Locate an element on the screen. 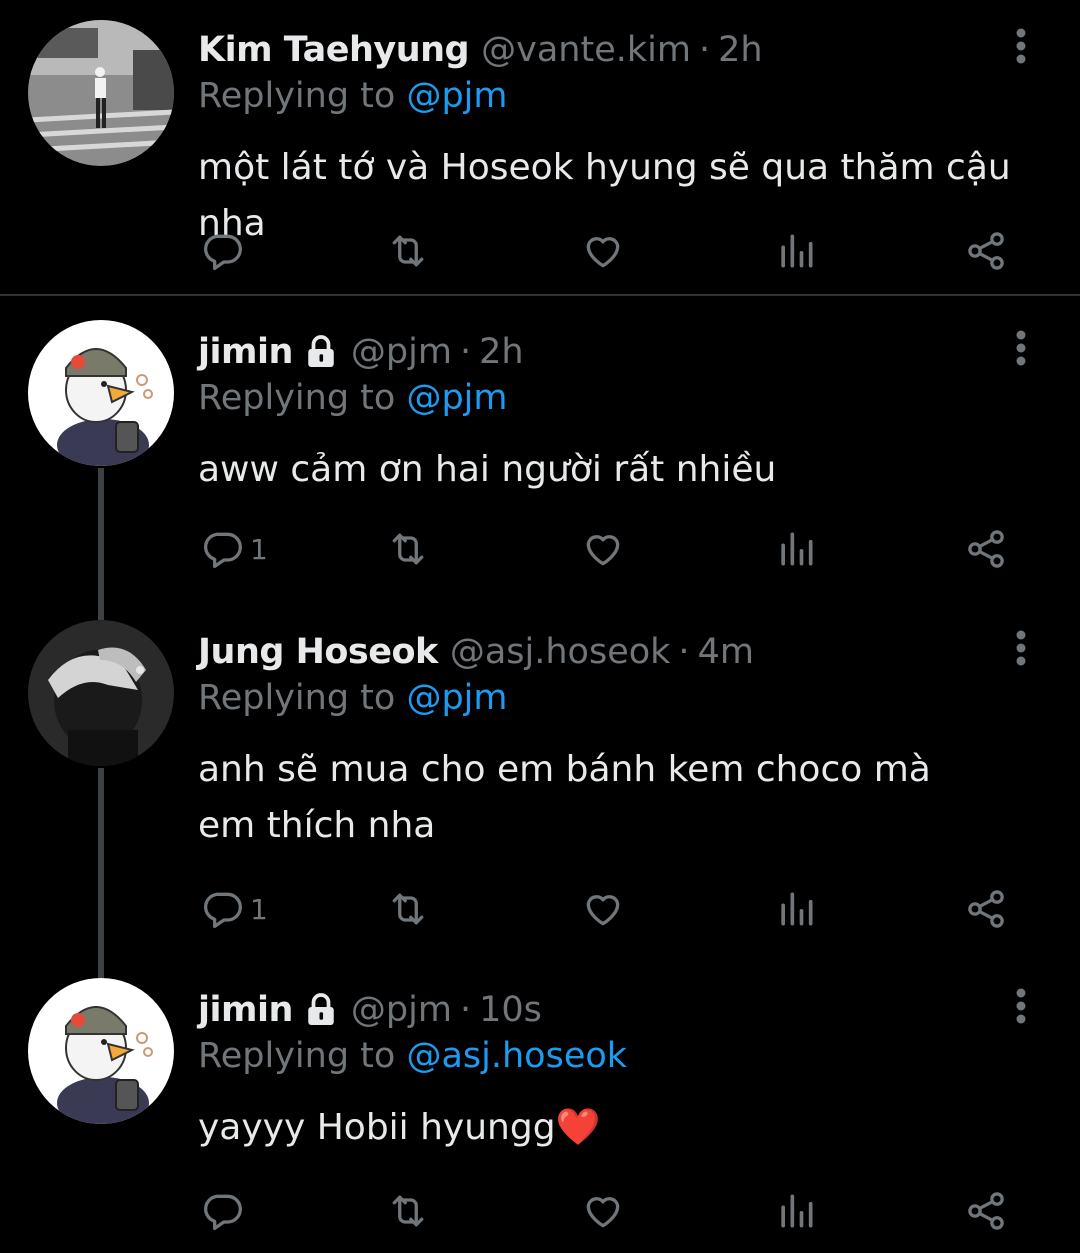  timestamp: 4m is located at coordinates (726, 652).